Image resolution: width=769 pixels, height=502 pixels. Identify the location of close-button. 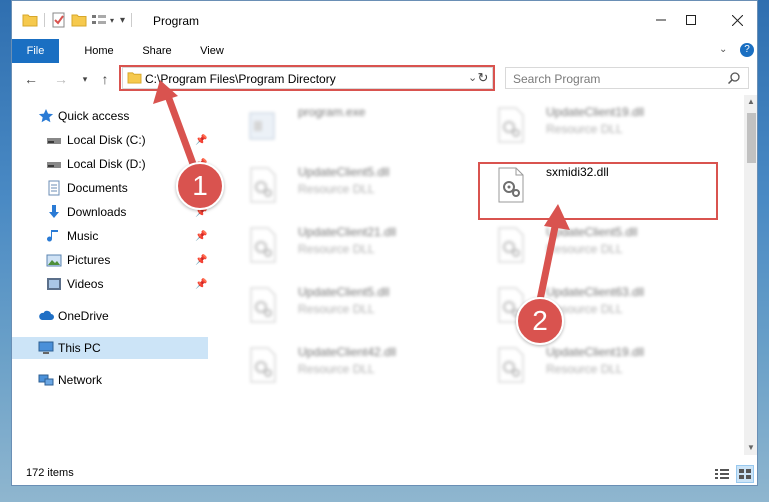
(737, 20).